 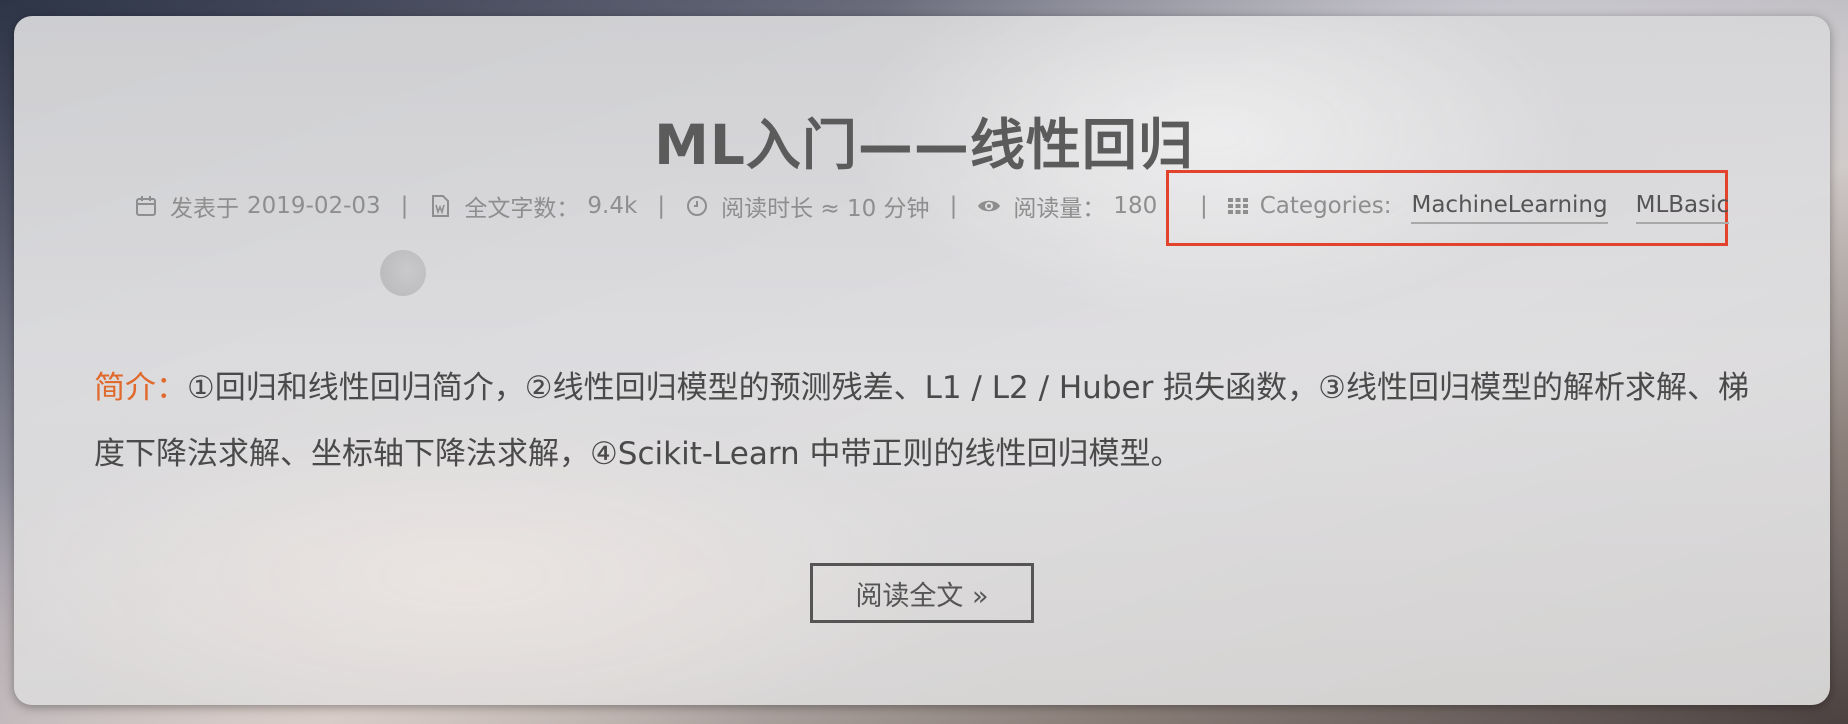 I want to click on published-label: 发表于, so click(x=204, y=209).